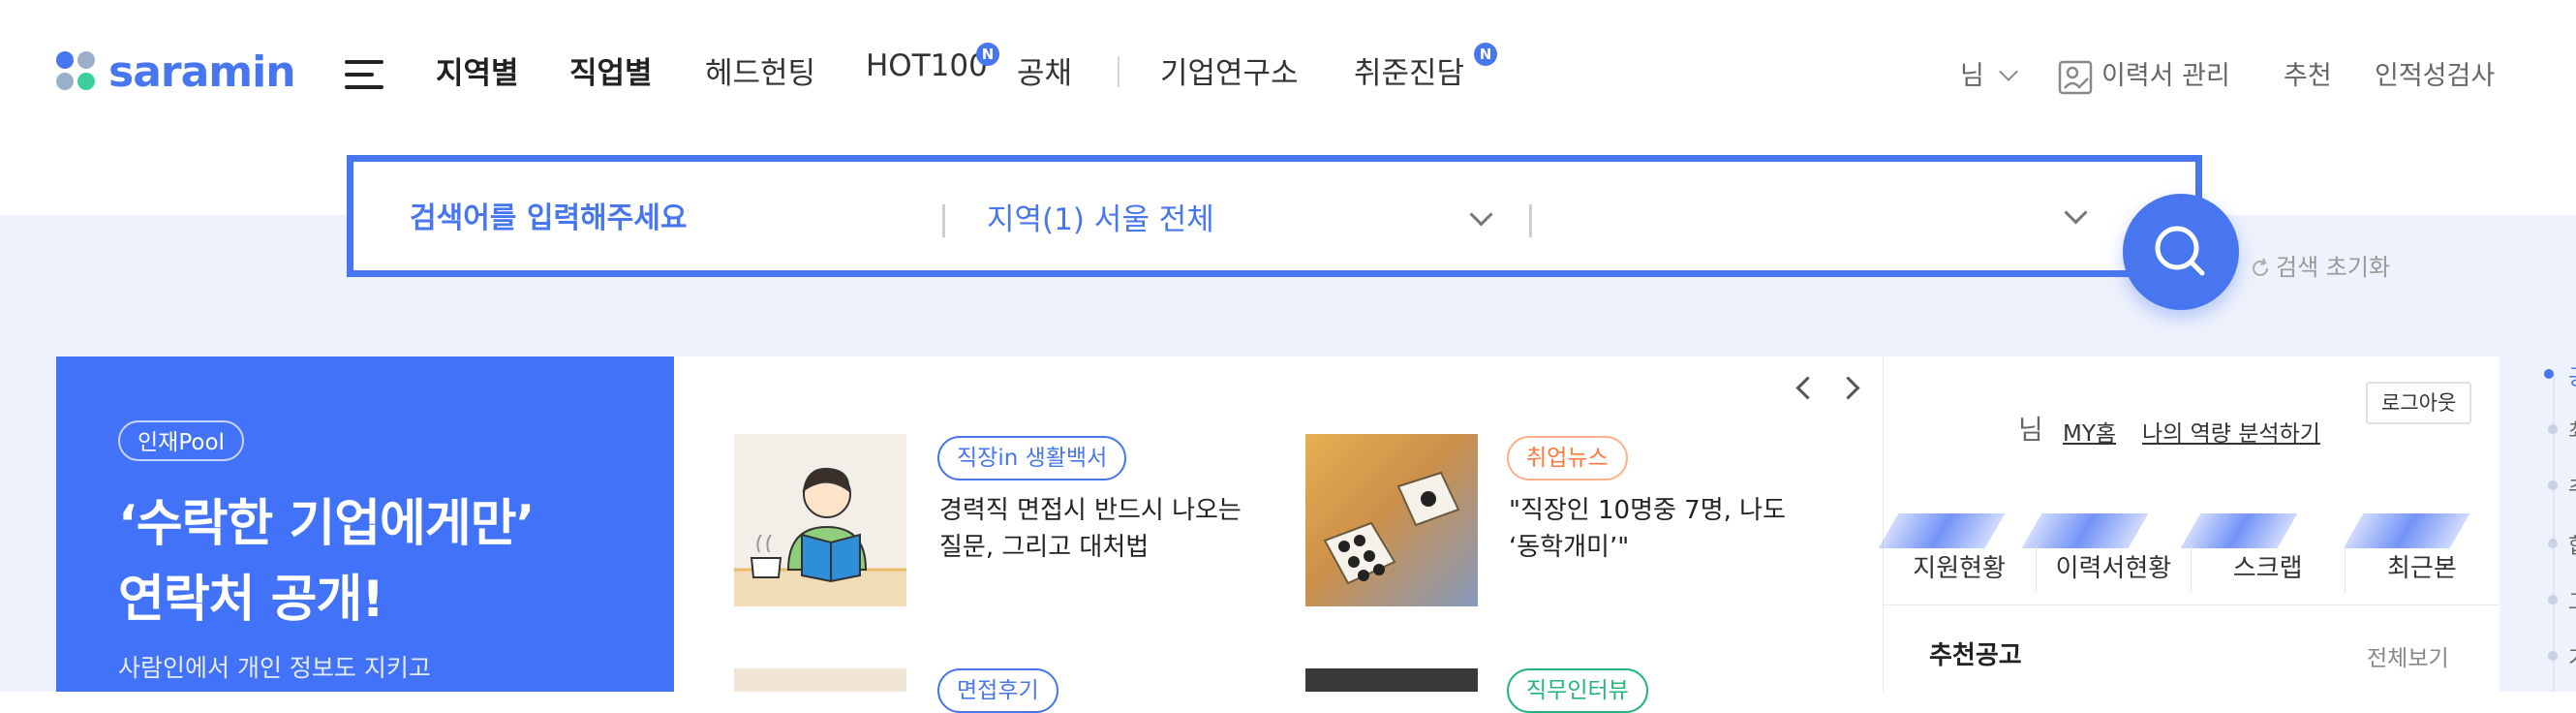 This screenshot has width=2576, height=713. Describe the element at coordinates (2549, 374) in the screenshot. I see `rail-dot-active` at that location.